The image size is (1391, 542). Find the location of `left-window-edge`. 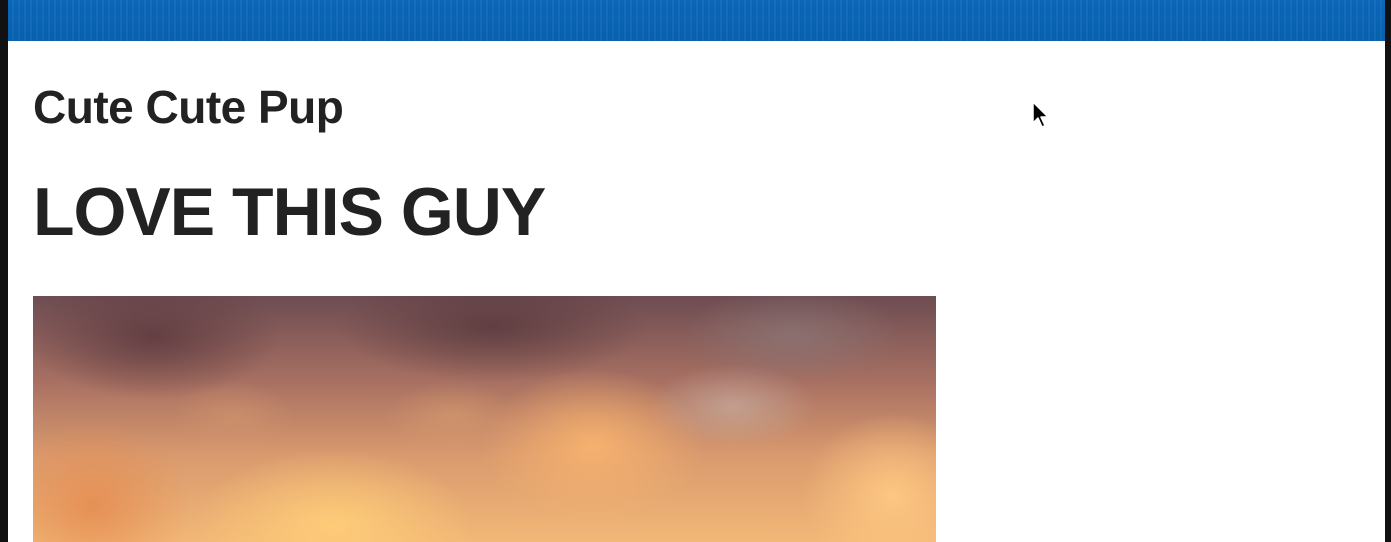

left-window-edge is located at coordinates (4, 271).